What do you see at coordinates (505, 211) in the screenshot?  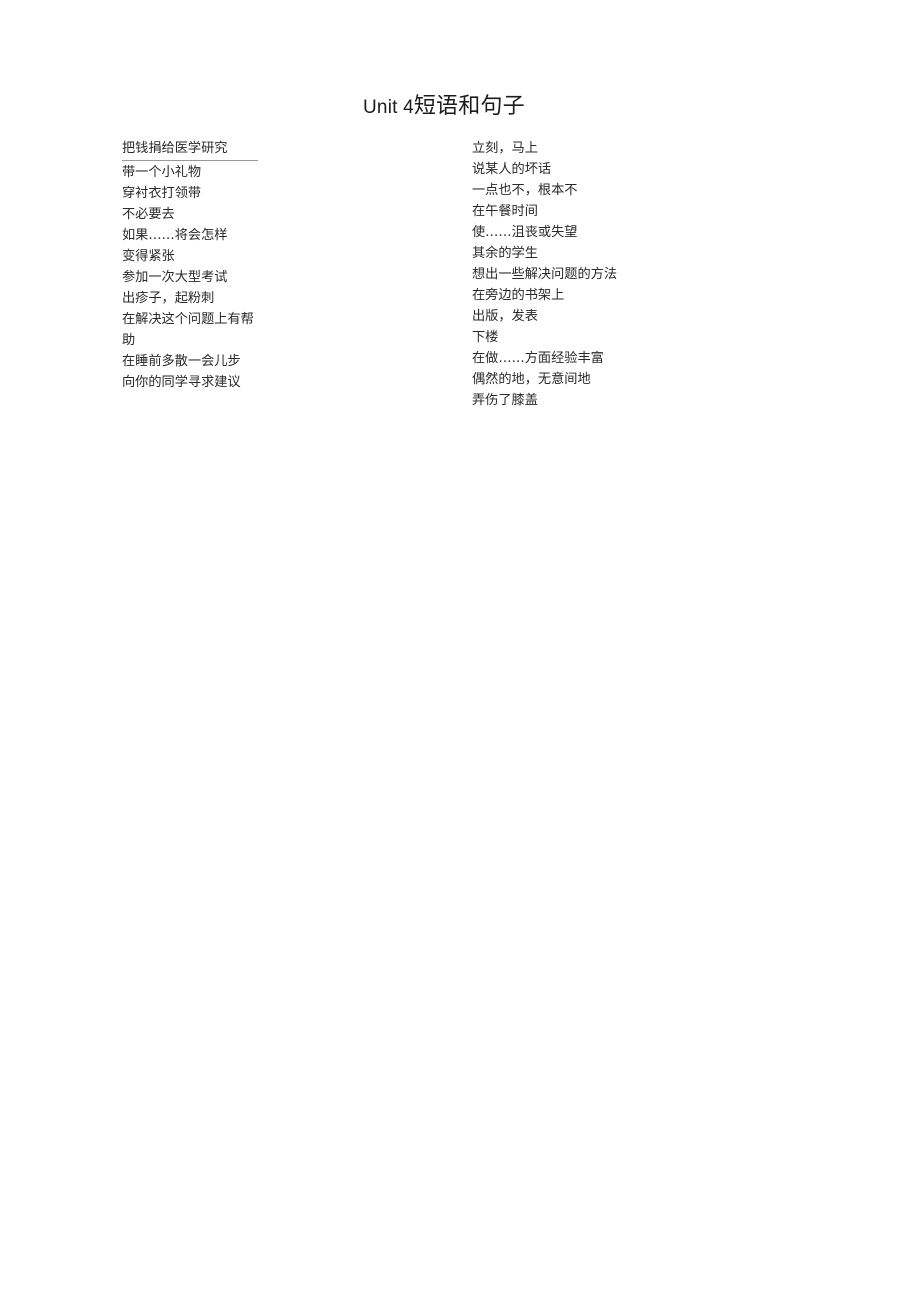 I see `list-item: 在午餐时间` at bounding box center [505, 211].